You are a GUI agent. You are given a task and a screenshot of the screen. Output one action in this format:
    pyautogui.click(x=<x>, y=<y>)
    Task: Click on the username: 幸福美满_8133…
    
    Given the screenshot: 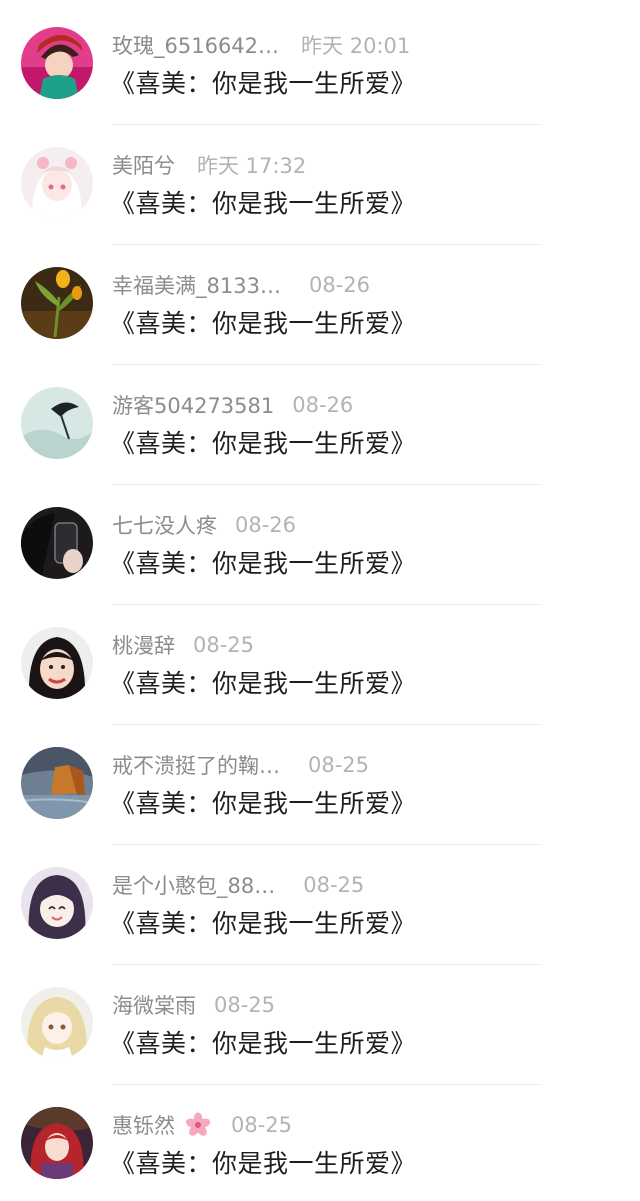 What is the action you would take?
    pyautogui.click(x=196, y=285)
    